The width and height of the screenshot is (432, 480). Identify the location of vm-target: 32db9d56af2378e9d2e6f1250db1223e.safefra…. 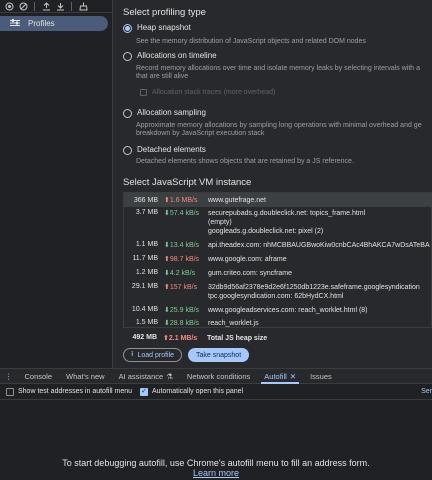
(314, 292).